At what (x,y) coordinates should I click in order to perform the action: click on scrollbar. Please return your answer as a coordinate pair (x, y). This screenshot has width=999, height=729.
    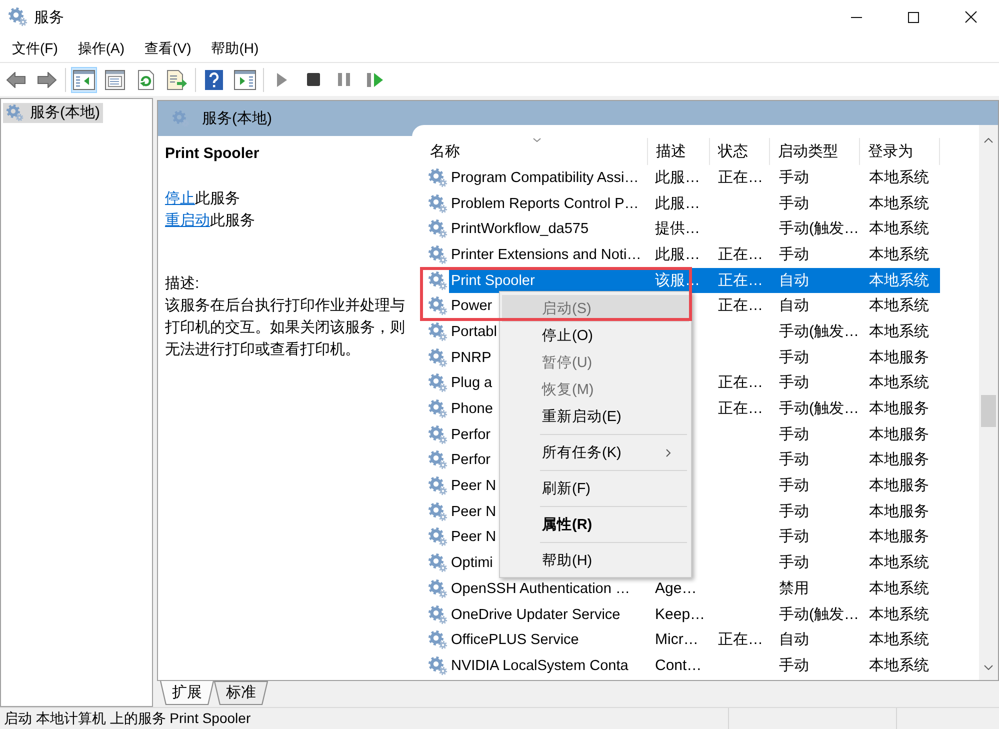
    Looking at the image, I should click on (988, 402).